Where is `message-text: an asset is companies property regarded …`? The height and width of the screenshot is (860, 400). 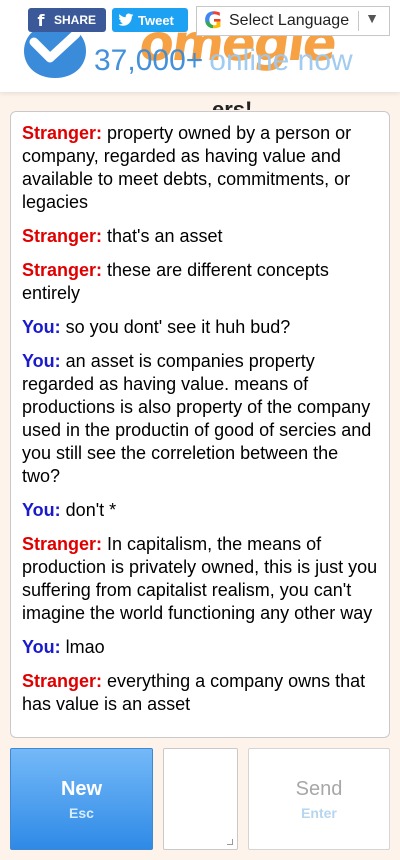 message-text: an asset is companies property regarded … is located at coordinates (197, 418).